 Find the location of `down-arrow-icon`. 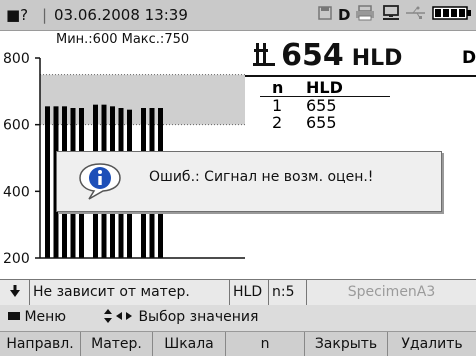

down-arrow-icon is located at coordinates (15, 292).